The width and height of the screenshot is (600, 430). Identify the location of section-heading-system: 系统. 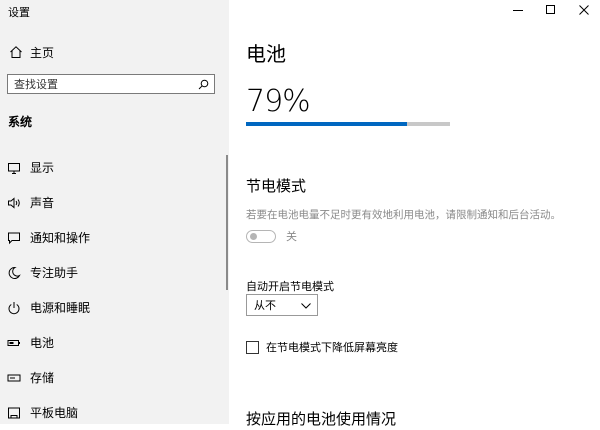
(20, 122).